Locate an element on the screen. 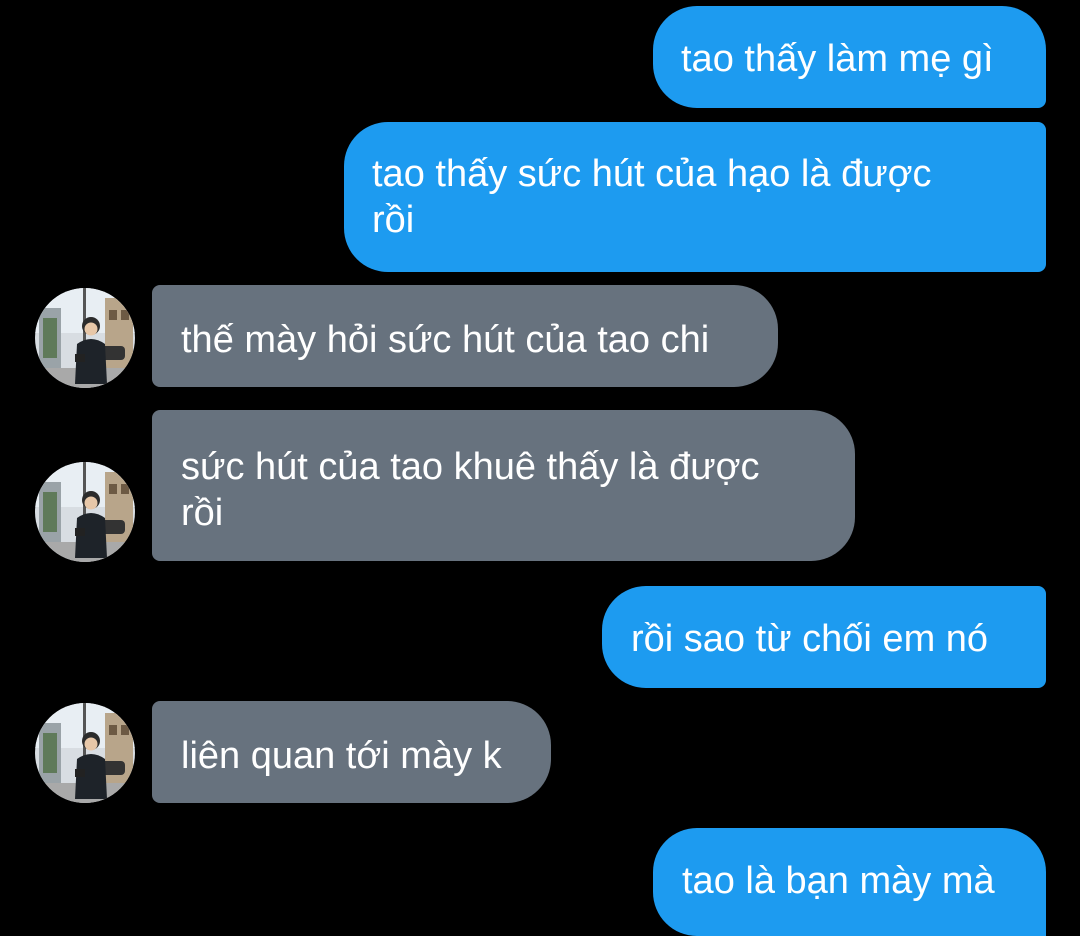  message-bubble-outgoing: tao thấy làm mẹ gì is located at coordinates (849, 57).